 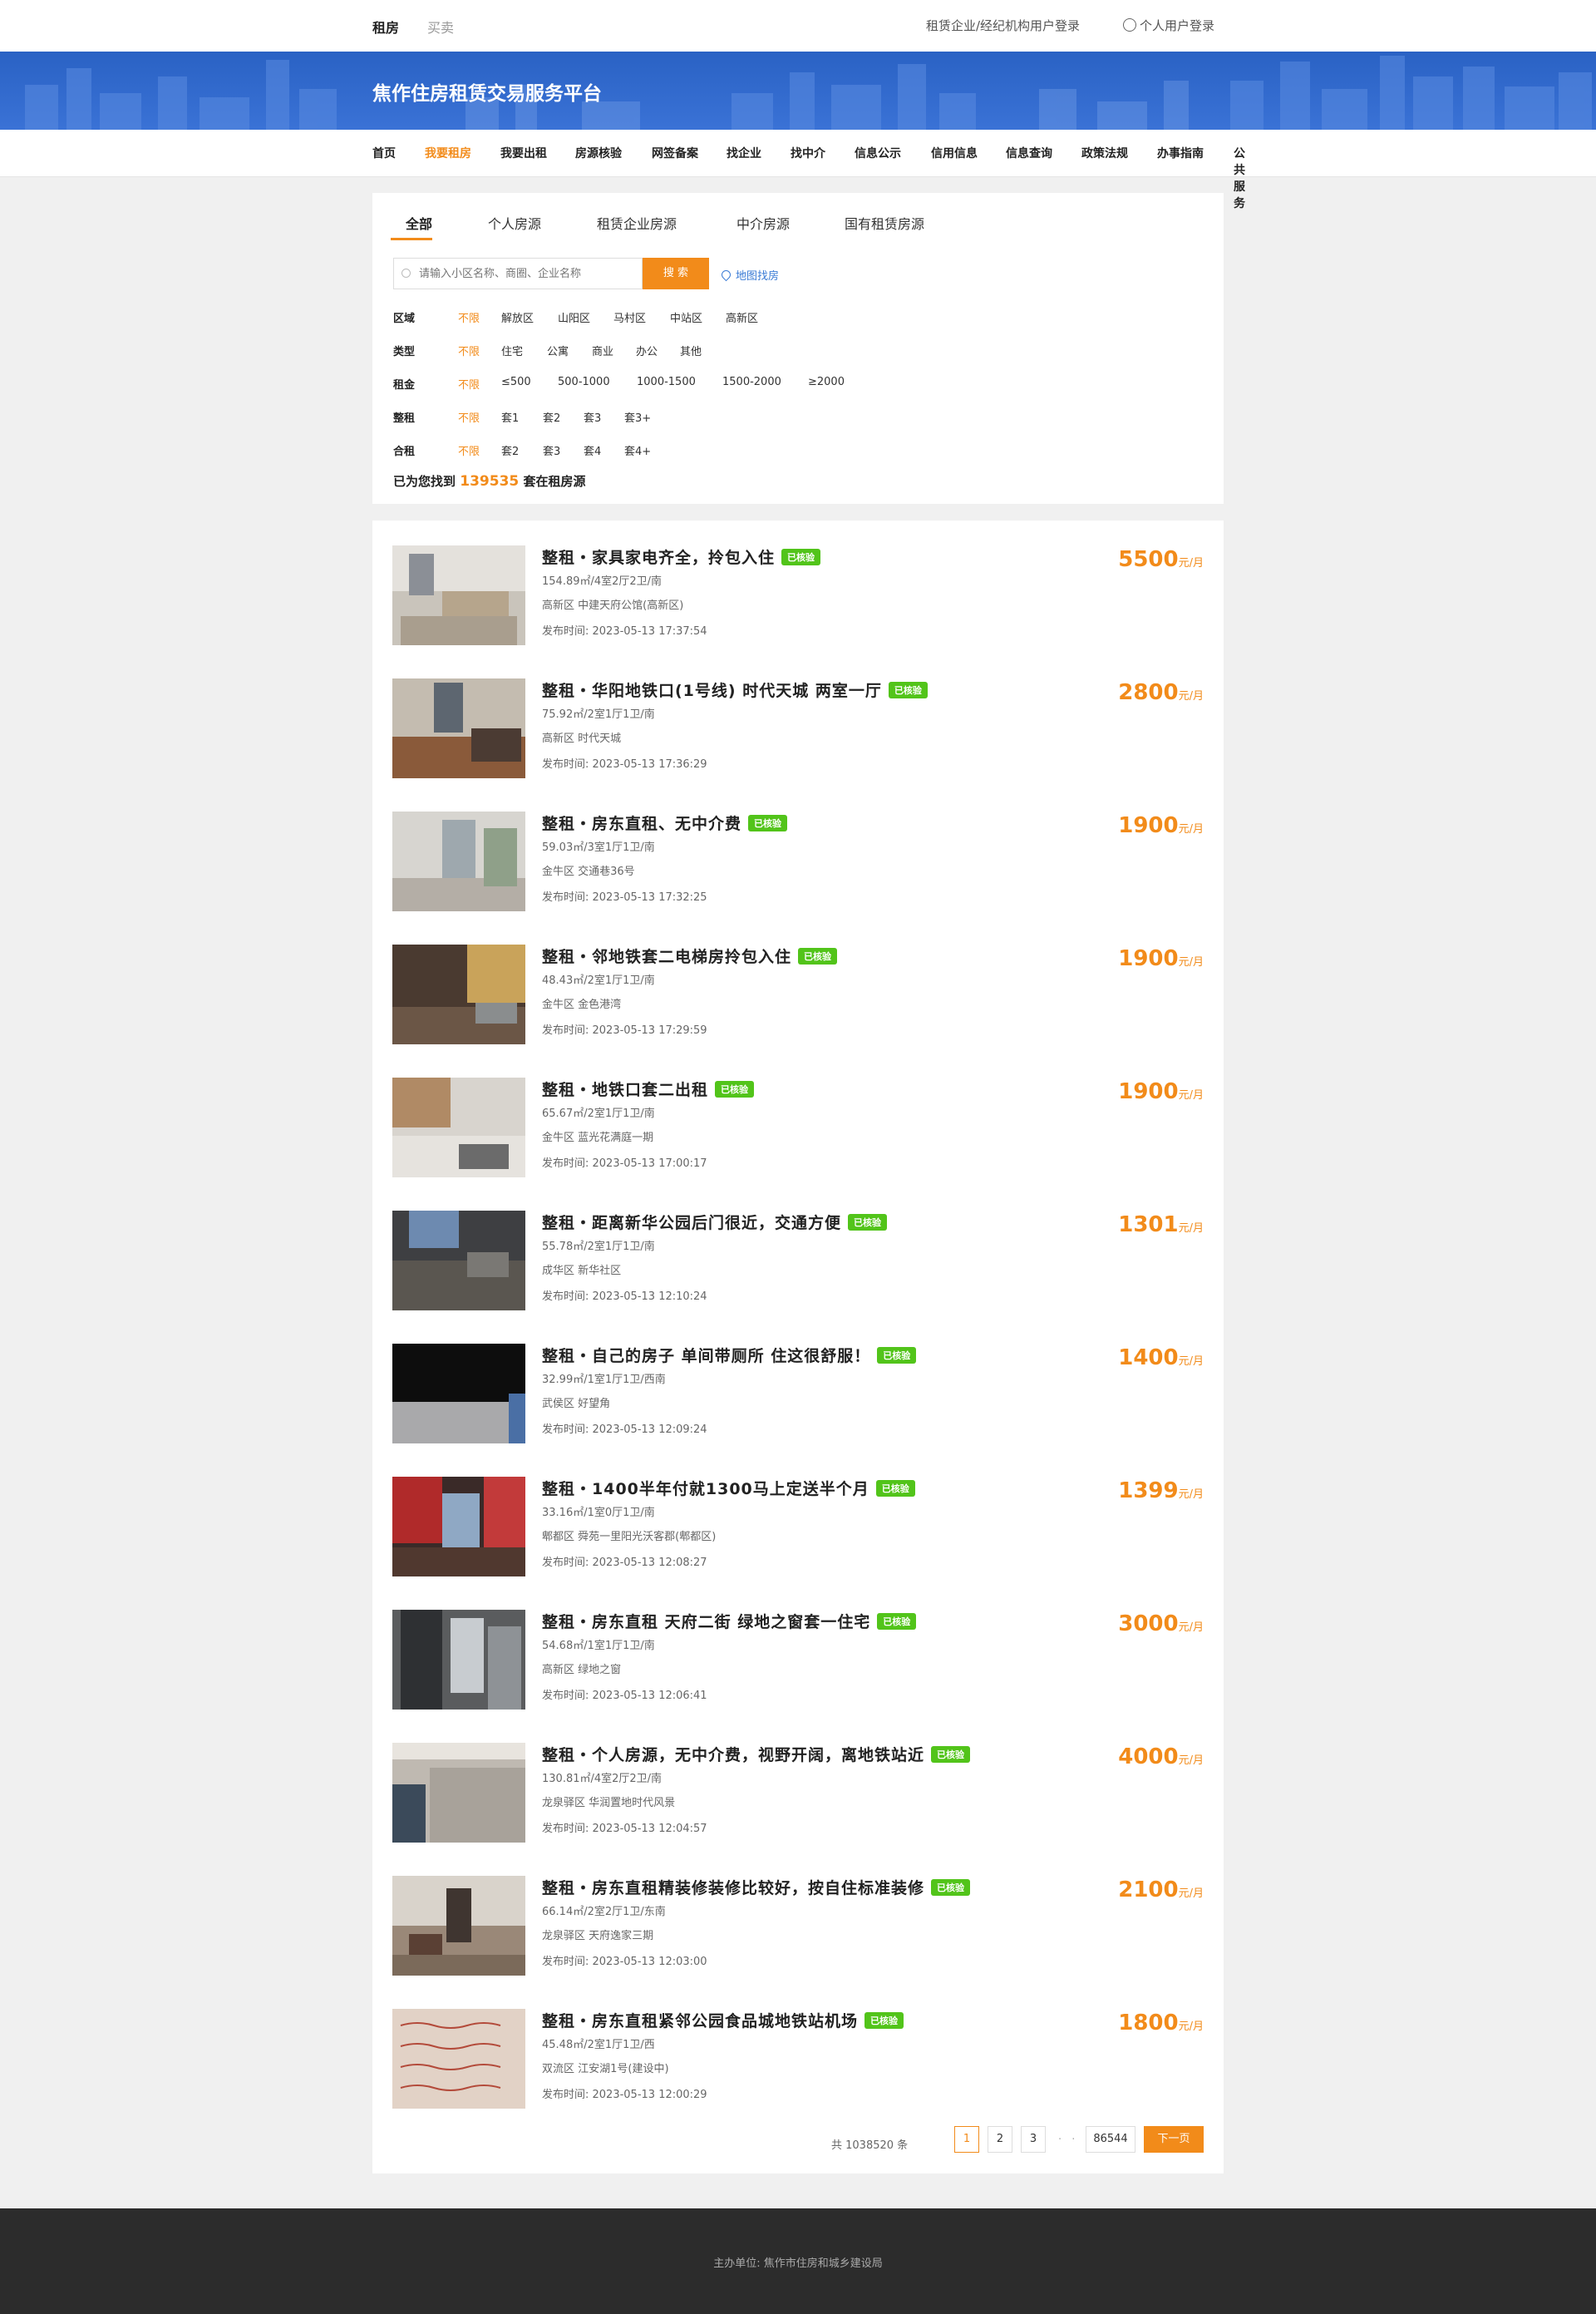 I want to click on next-page-button: 下一页, so click(x=1174, y=2140).